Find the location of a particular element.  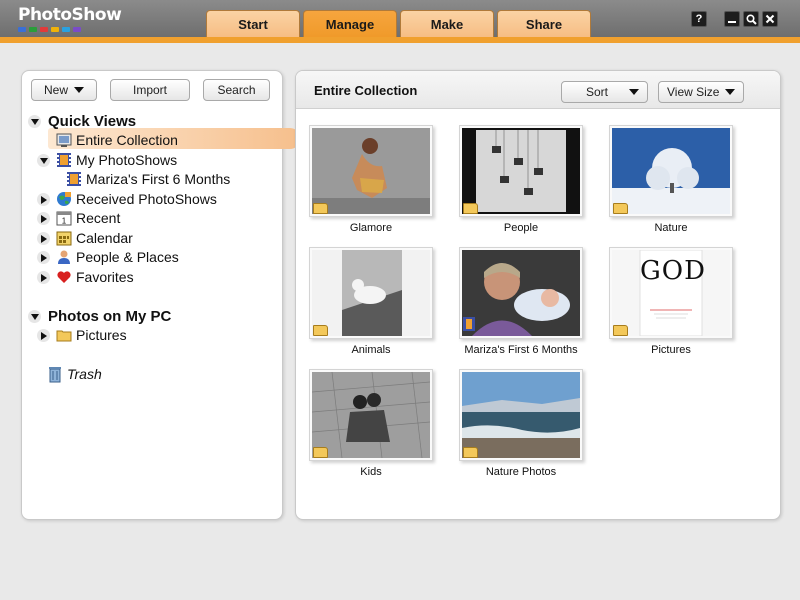

zoom-button is located at coordinates (751, 19).